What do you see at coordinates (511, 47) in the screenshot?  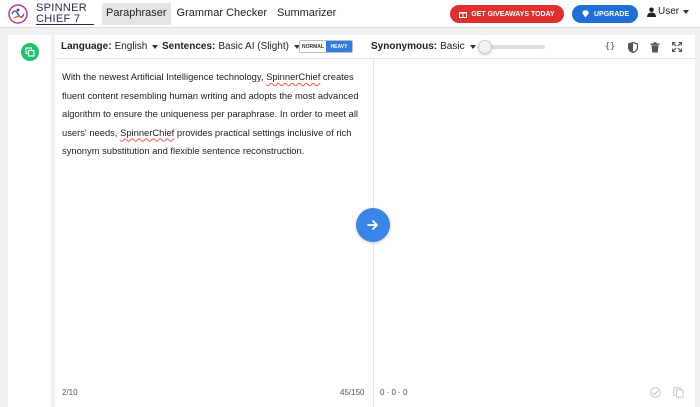 I see `synonym-level-slider` at bounding box center [511, 47].